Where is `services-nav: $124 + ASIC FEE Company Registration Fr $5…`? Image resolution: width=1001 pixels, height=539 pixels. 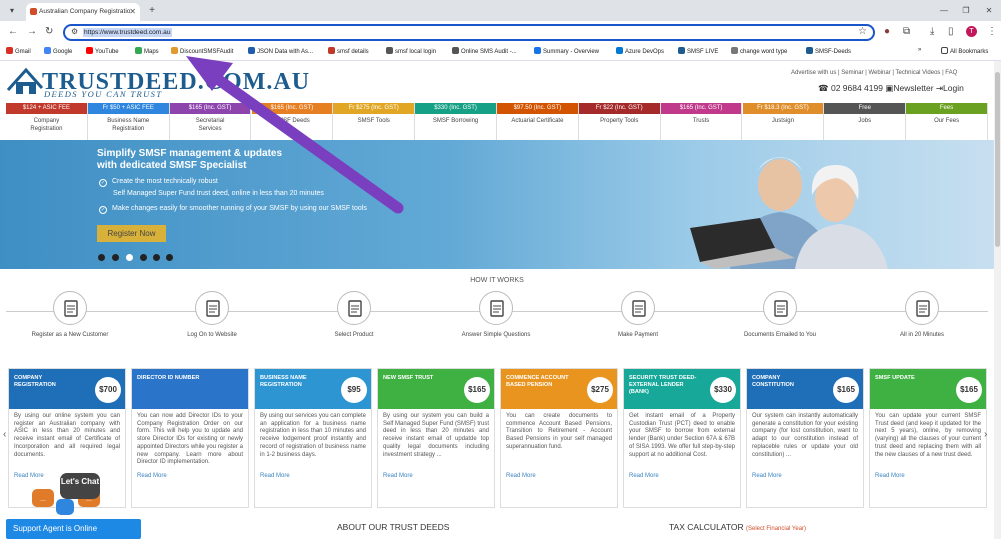
services-nav: $124 + ASIC FEE Company Registration Fr $5… is located at coordinates (497, 121).